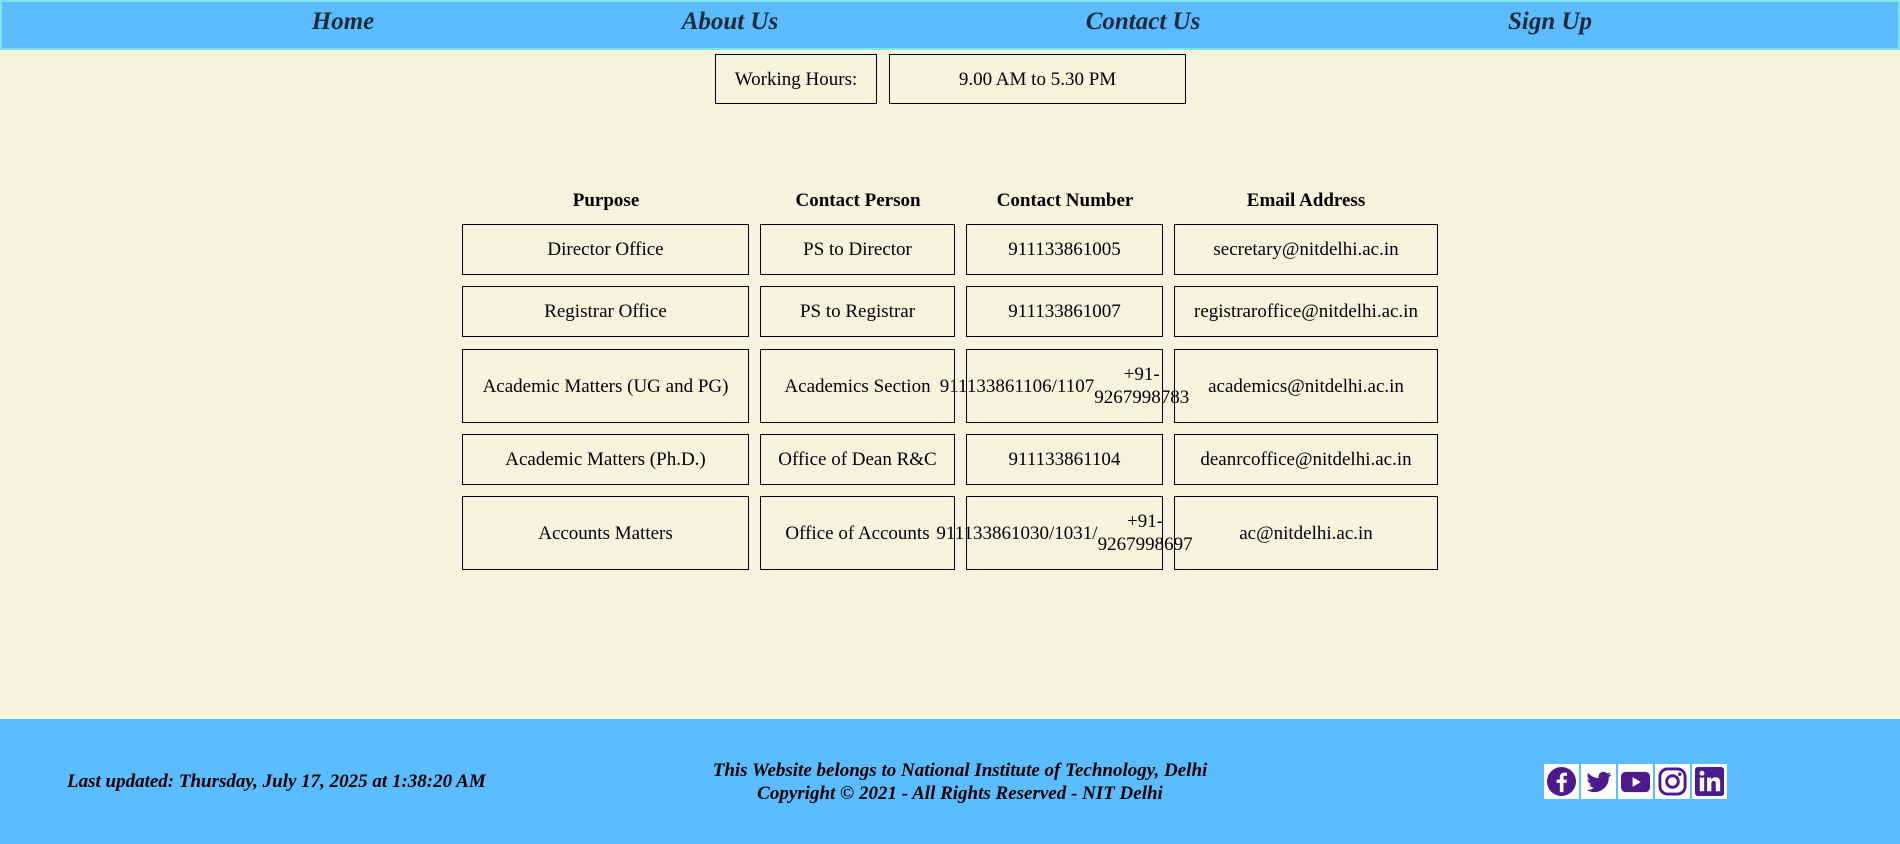 The height and width of the screenshot is (844, 1900). Describe the element at coordinates (1306, 249) in the screenshot. I see `email-cell: secretary@nitdelhi.ac.in` at that location.